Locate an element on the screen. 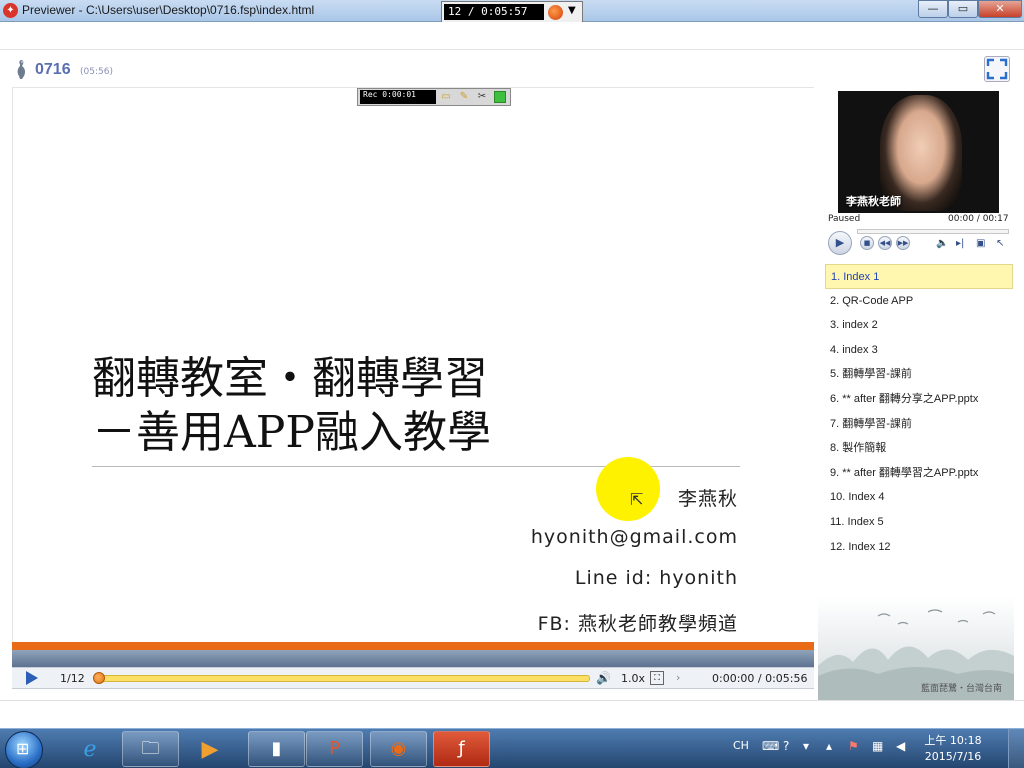  recorder-taskbar-button: ▮ is located at coordinates (276, 749).